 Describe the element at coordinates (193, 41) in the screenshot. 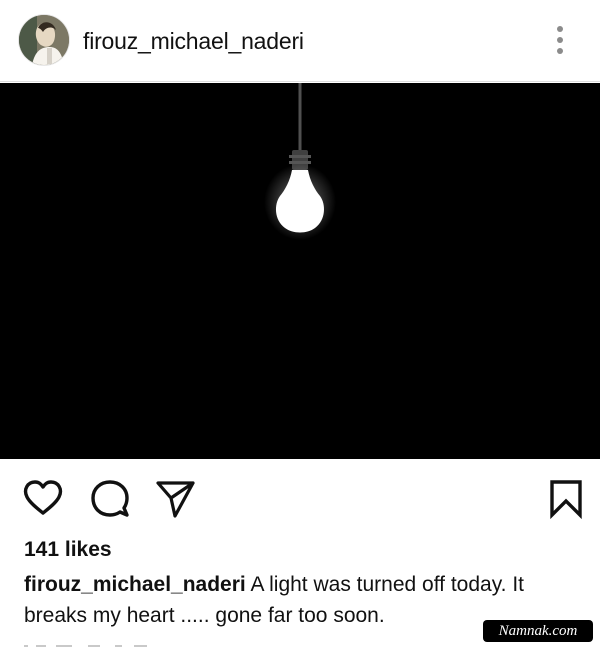

I see `post-username: firouz_michael_naderi` at that location.